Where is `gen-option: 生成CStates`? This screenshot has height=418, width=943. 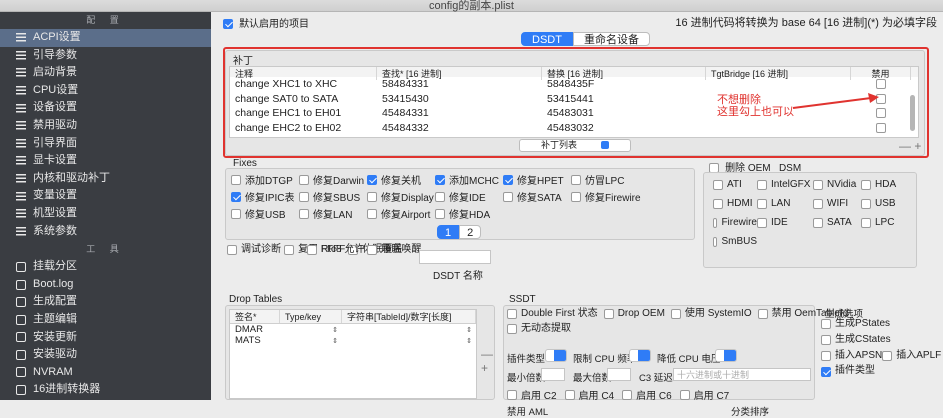 gen-option: 生成CStates is located at coordinates (856, 340).